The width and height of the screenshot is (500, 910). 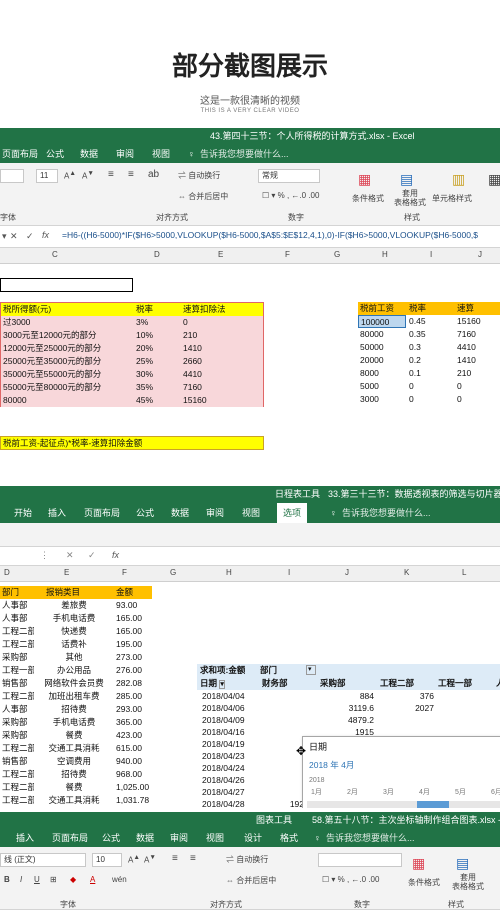 I want to click on expense-cell: 加班出租车费, so click(x=73, y=696).